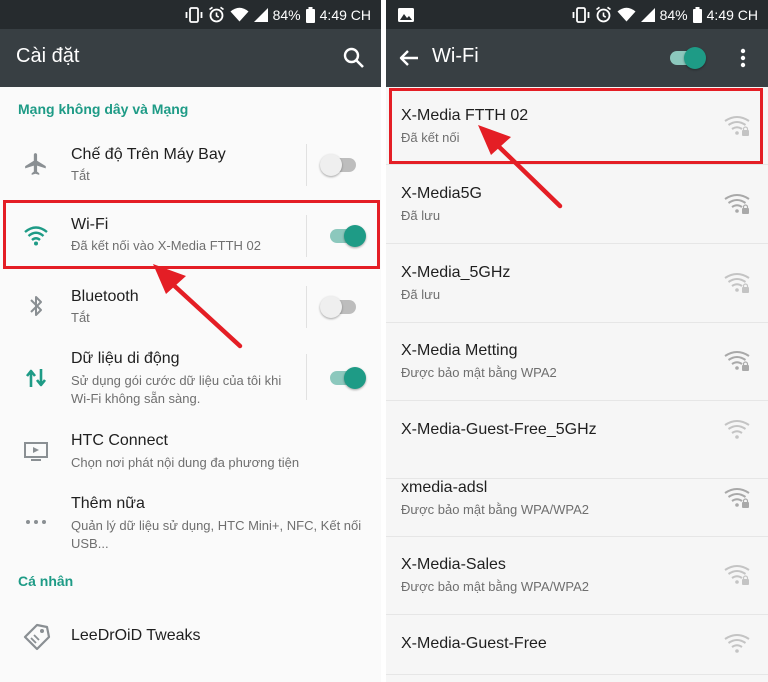 This screenshot has height=682, width=768. What do you see at coordinates (479, 372) in the screenshot?
I see `network-status: Được bảo mật bằng WPA2` at bounding box center [479, 372].